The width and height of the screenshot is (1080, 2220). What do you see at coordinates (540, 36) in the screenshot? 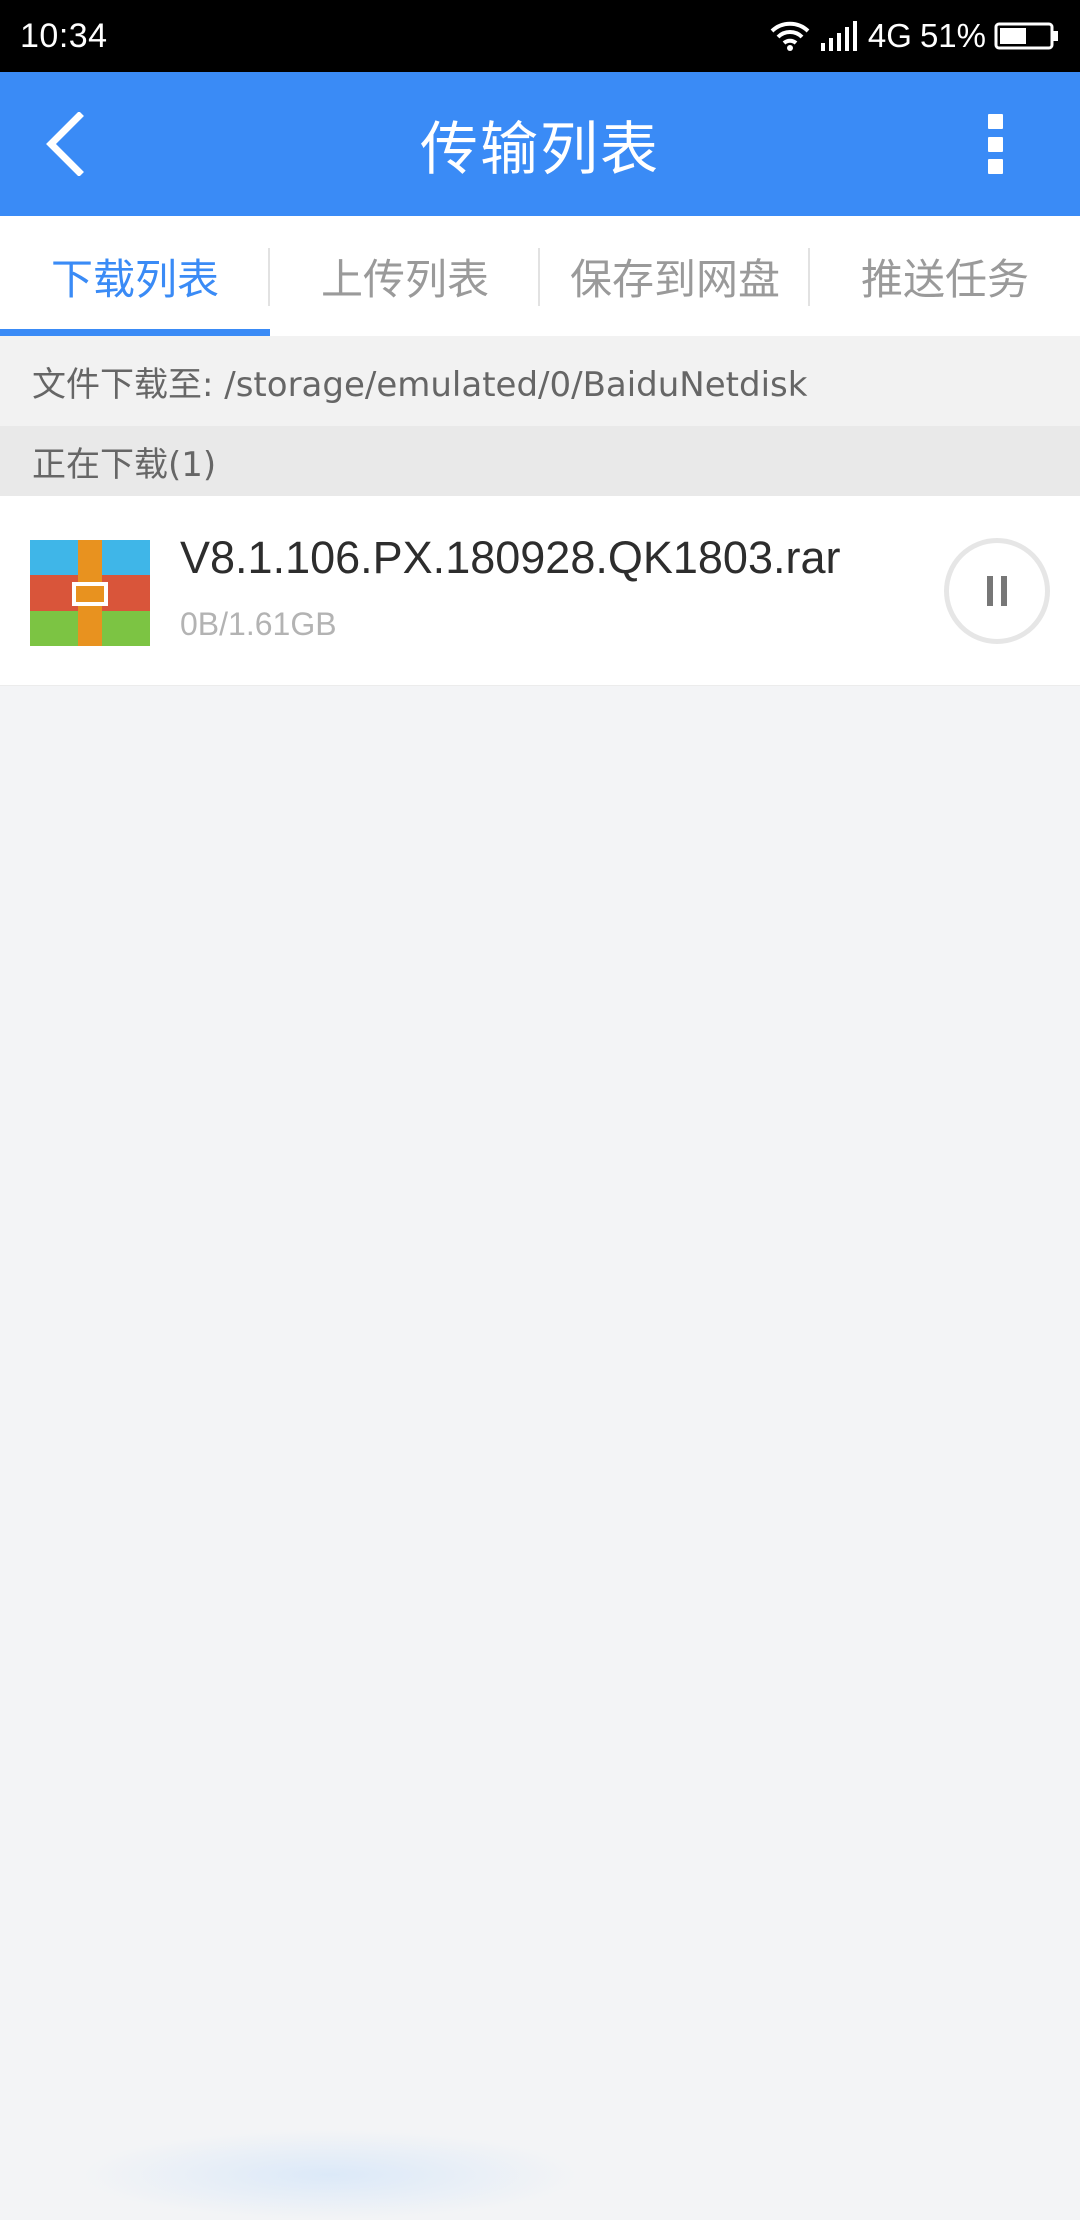
I see `status-bar: 10:34 4G 51%` at bounding box center [540, 36].